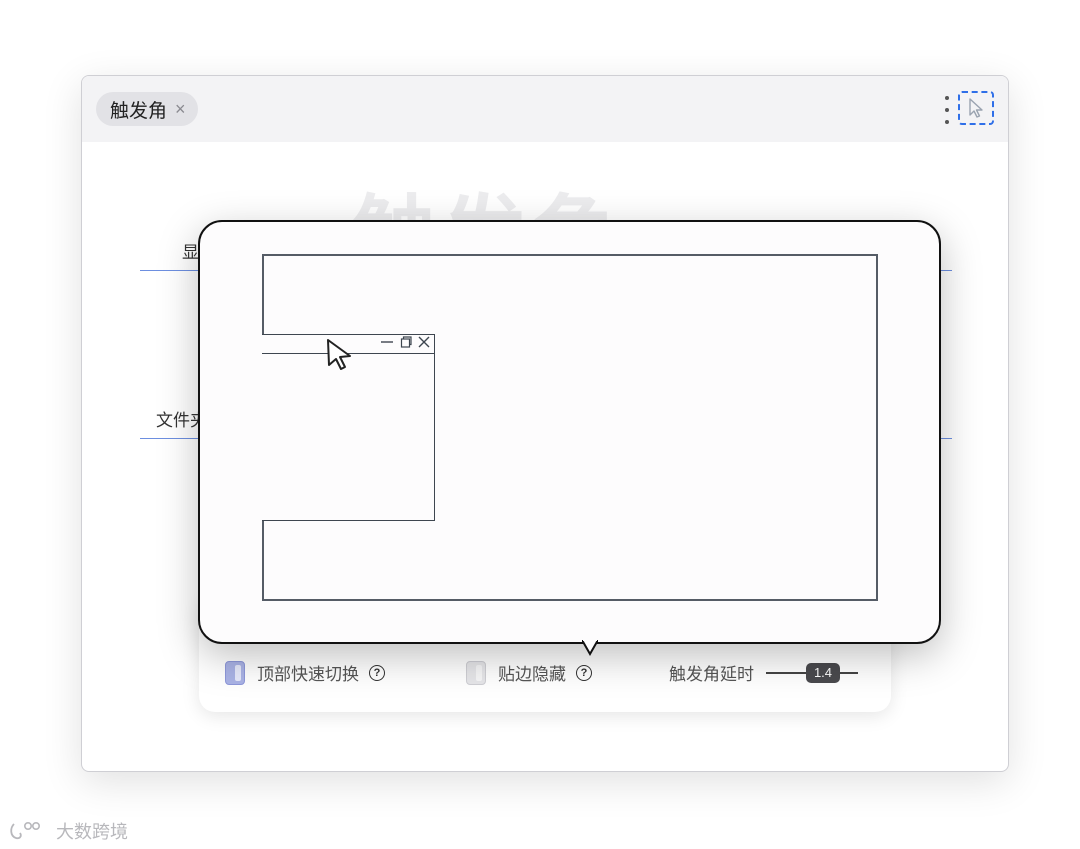 This screenshot has width=1080, height=849. Describe the element at coordinates (823, 672) in the screenshot. I see `slider-thumb: 1.4` at that location.